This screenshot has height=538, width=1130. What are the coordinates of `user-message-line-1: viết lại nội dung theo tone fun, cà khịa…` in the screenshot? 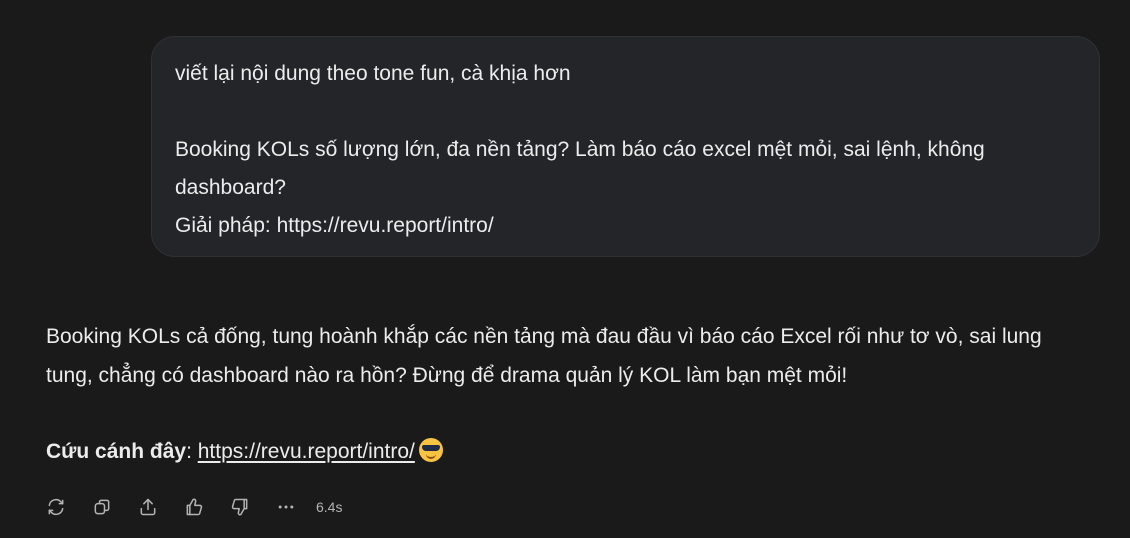 It's located at (373, 73).